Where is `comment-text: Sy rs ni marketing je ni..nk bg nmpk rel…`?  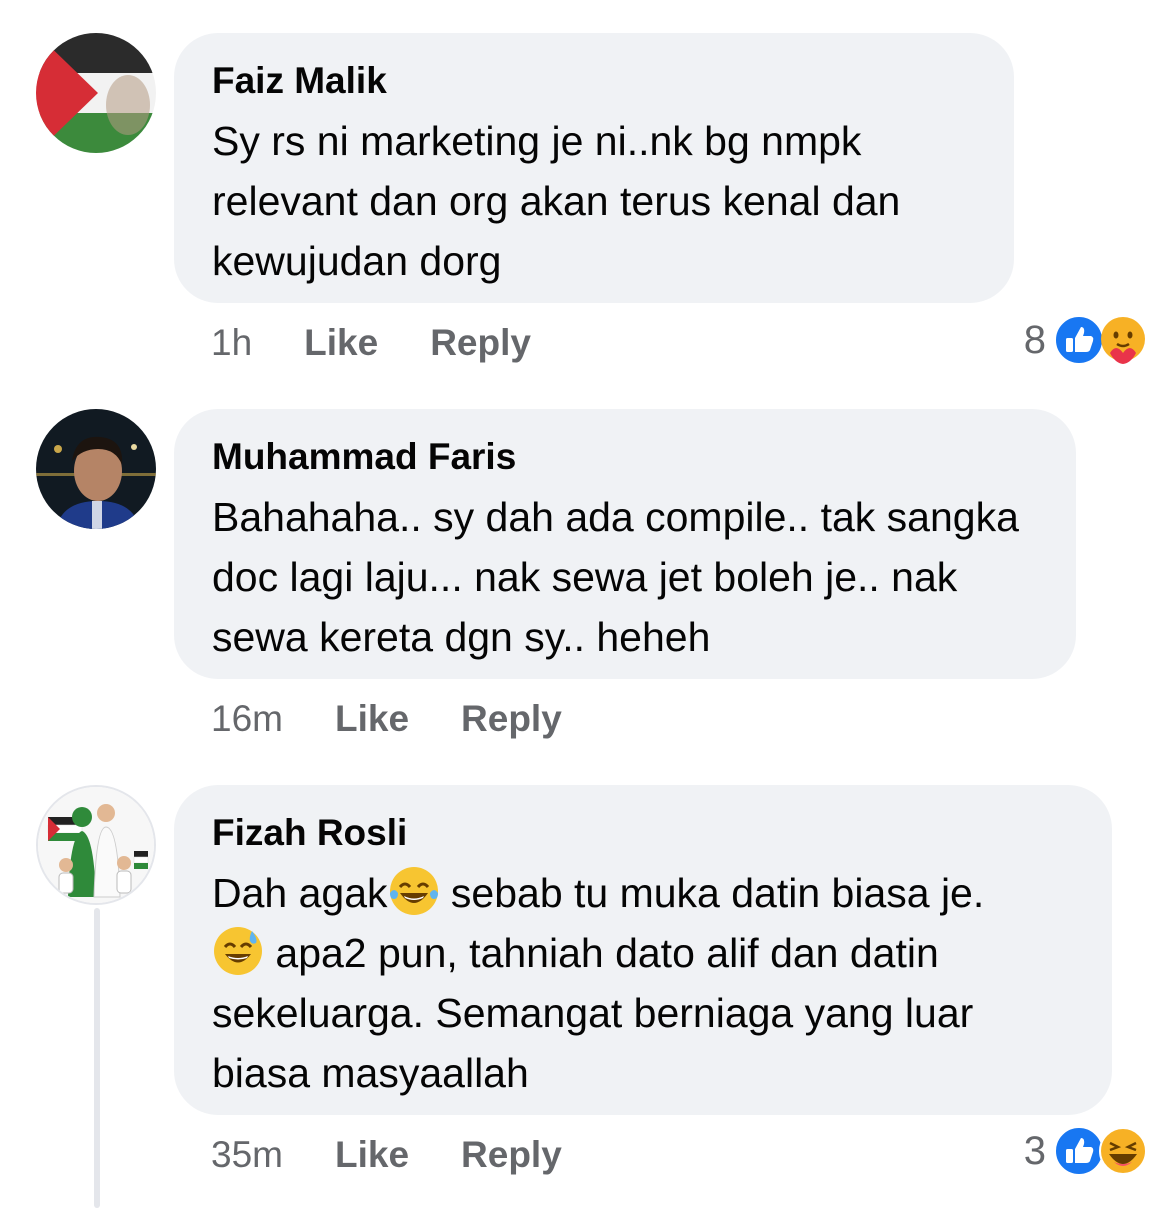
comment-text: Sy rs ni marketing je ni..nk bg nmpk rel… is located at coordinates (556, 201).